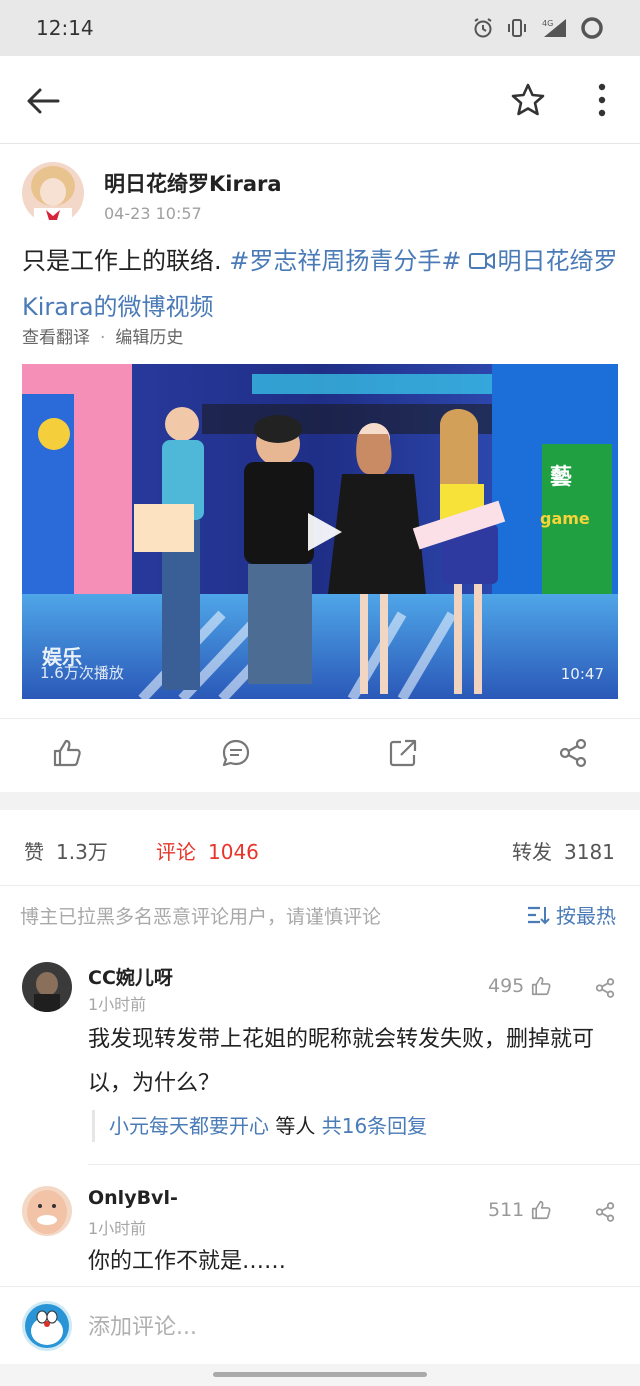  I want to click on sort-label: 按最热, so click(586, 916).